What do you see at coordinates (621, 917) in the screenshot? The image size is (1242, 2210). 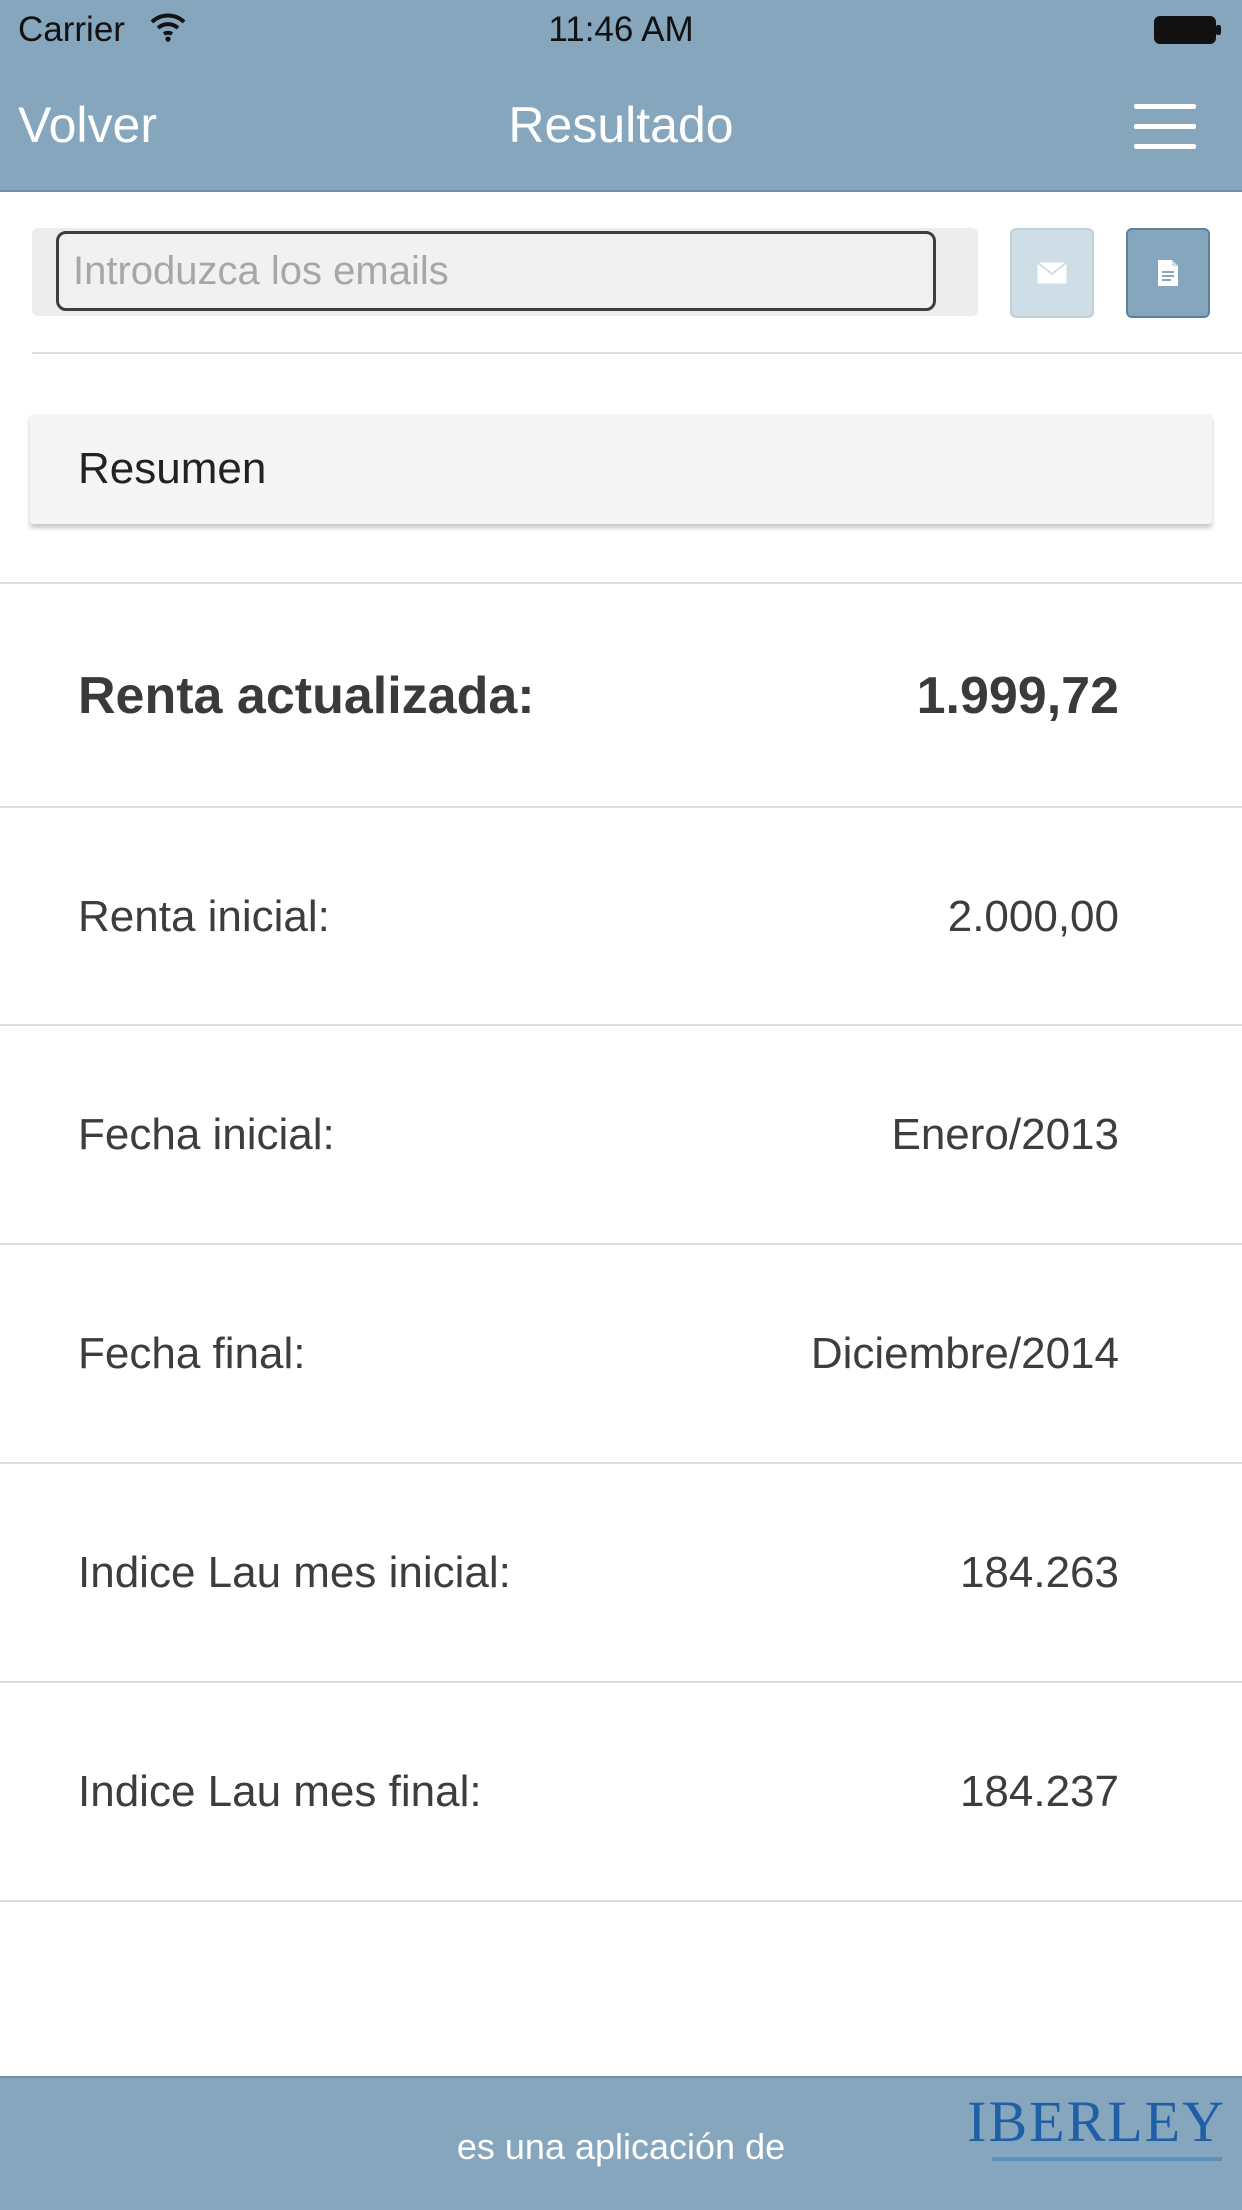 I see `result-row-renta-inicial: Renta inicial: 2.000,00` at bounding box center [621, 917].